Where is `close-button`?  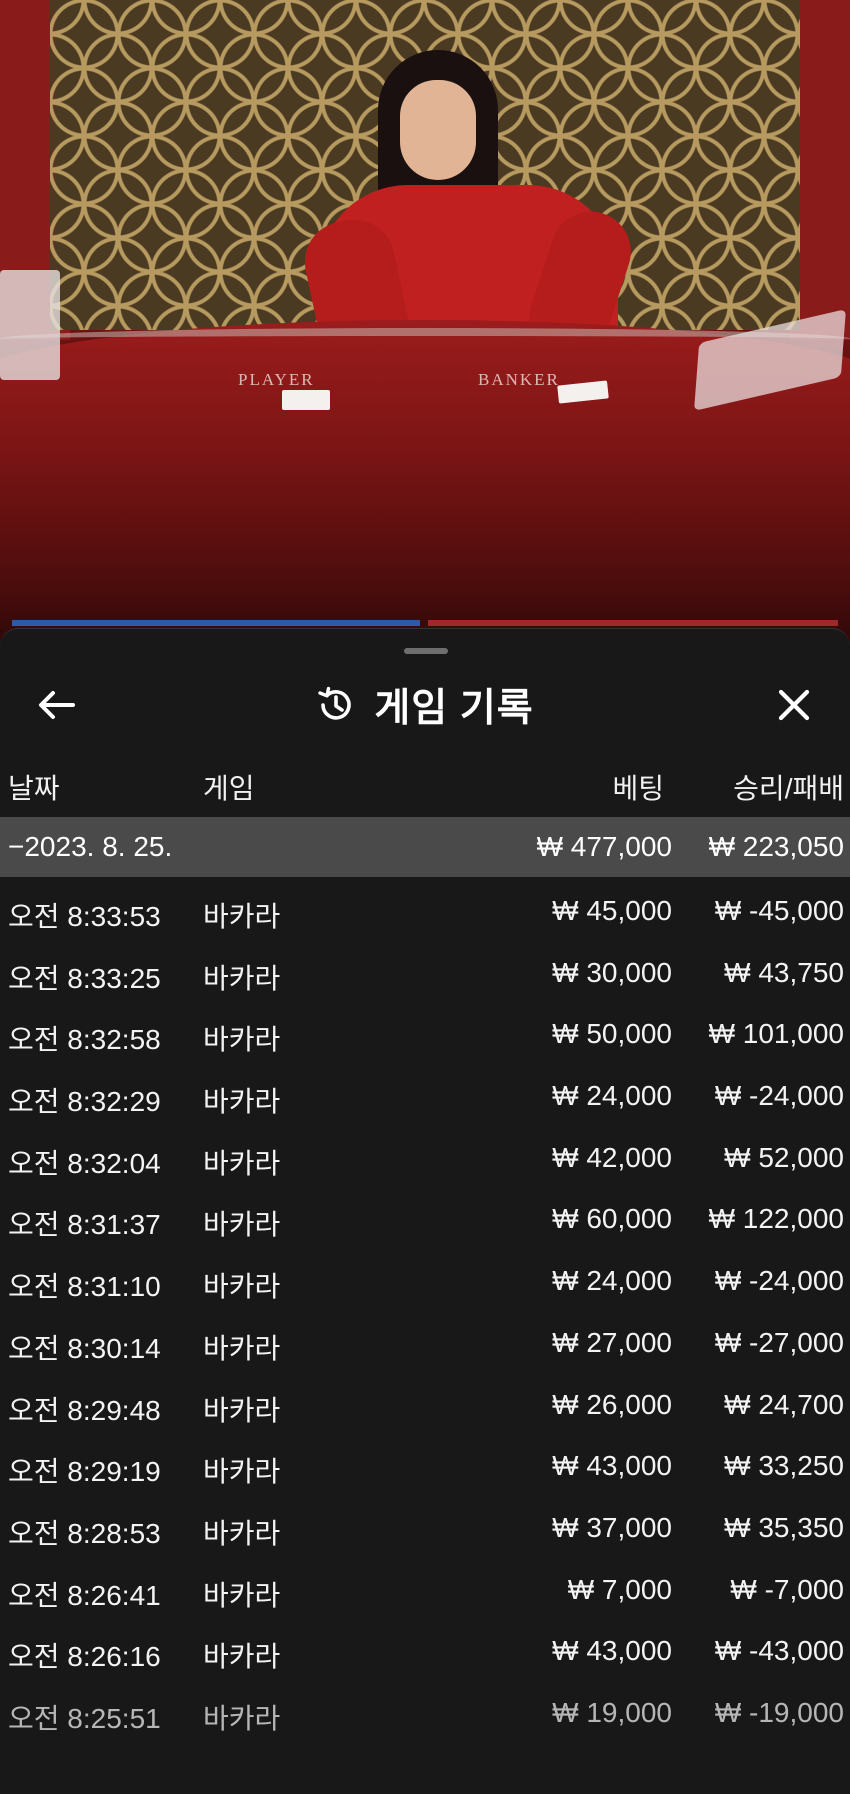 close-button is located at coordinates (794, 705).